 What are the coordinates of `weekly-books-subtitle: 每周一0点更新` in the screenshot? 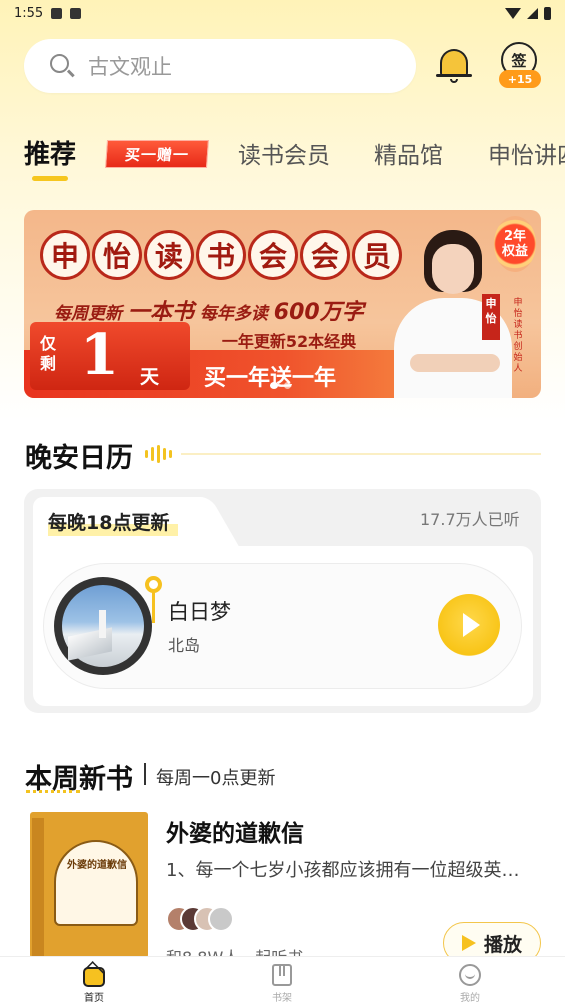 It's located at (216, 778).